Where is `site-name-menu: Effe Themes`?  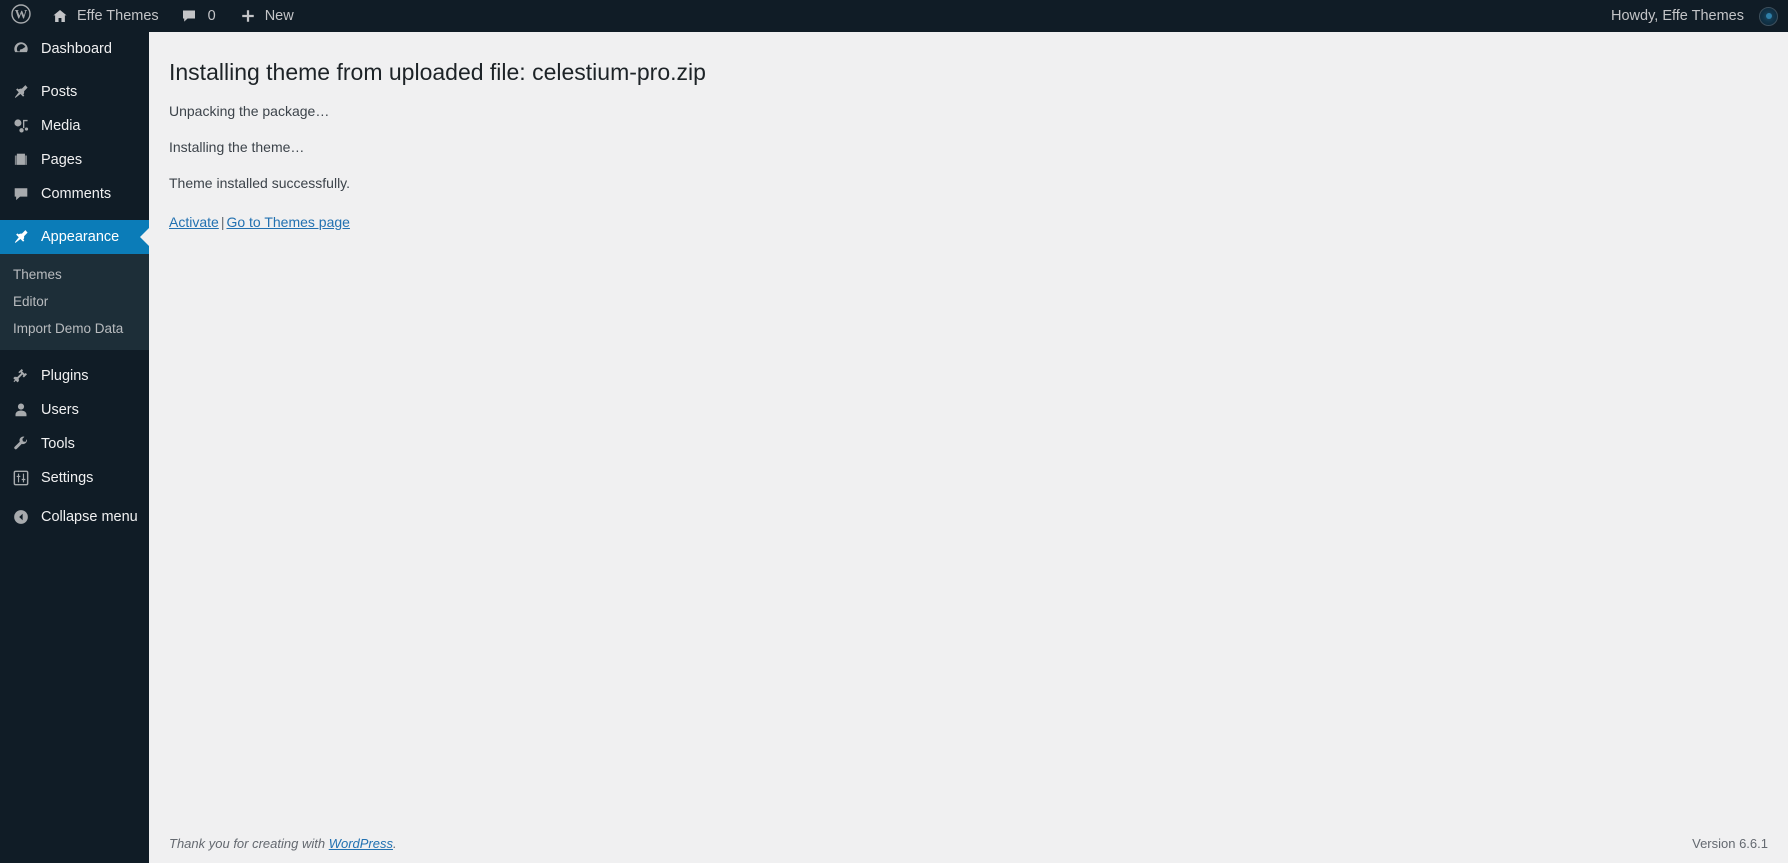 site-name-menu: Effe Themes is located at coordinates (104, 16).